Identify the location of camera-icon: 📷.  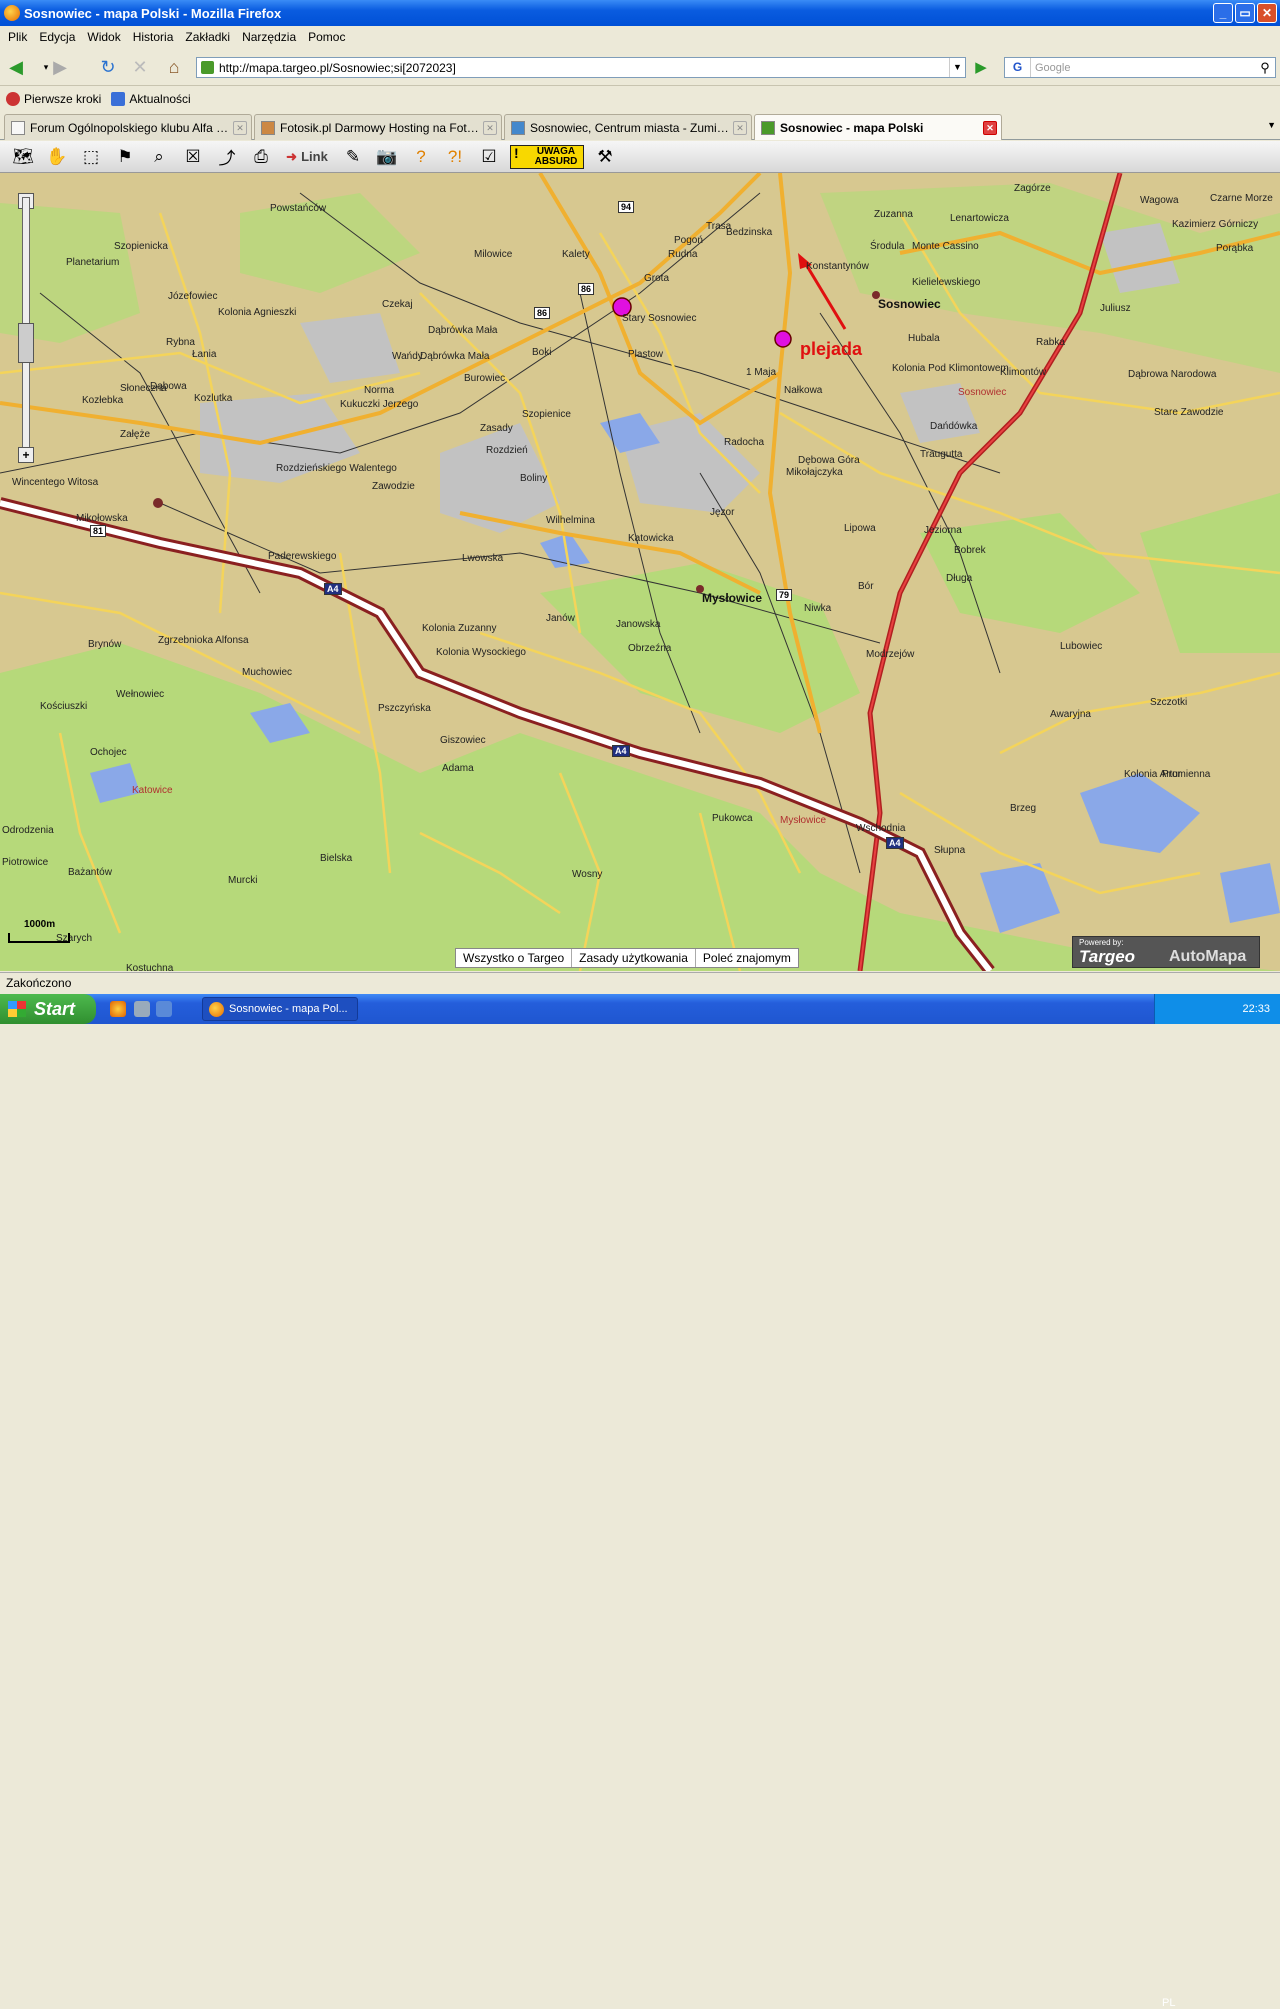
(387, 157).